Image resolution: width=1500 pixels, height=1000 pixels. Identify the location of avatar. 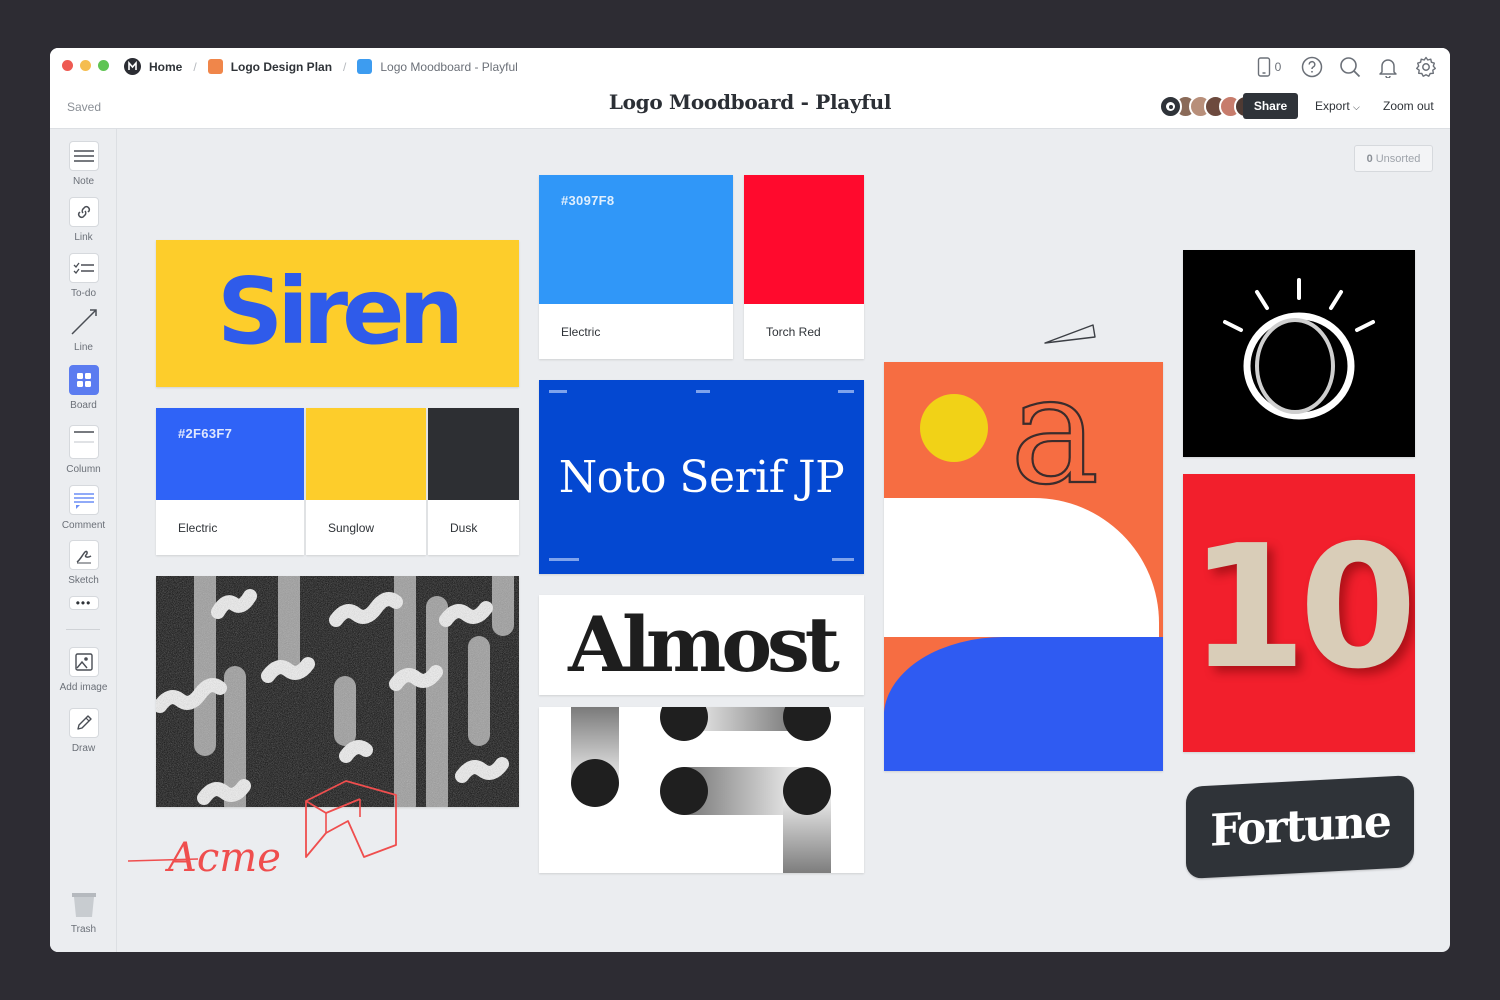
(1170, 106).